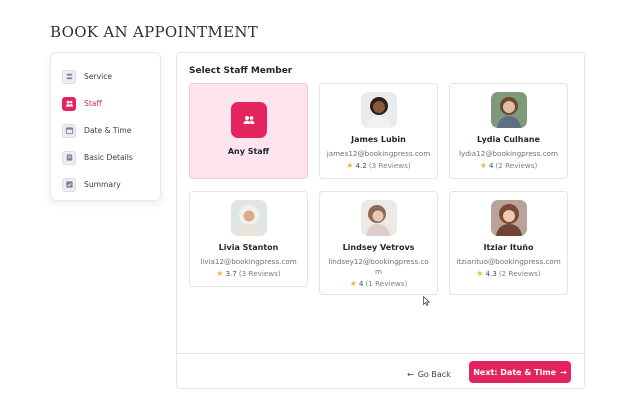 The width and height of the screenshot is (635, 419). Describe the element at coordinates (69, 76) in the screenshot. I see `service-icon` at that location.